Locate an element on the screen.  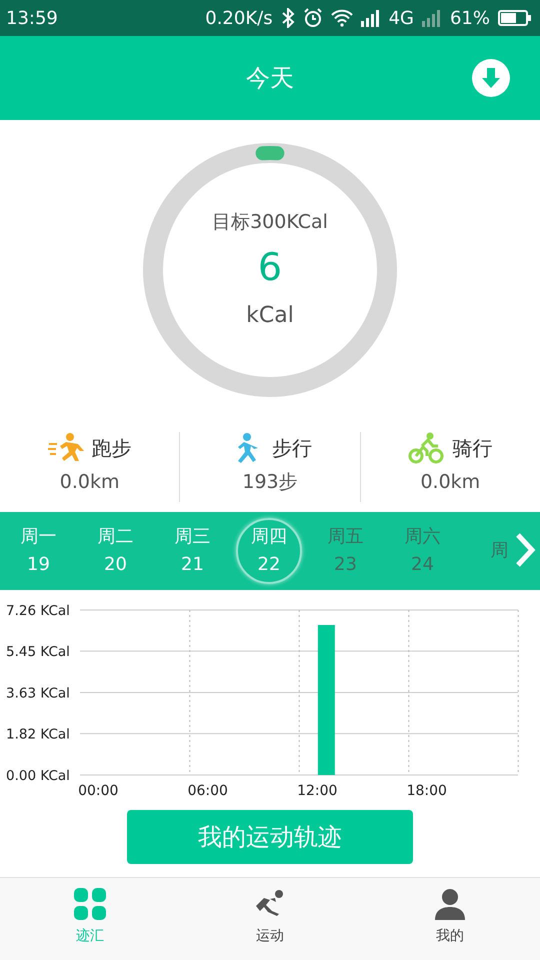
calorie-value: 6 is located at coordinates (270, 267).